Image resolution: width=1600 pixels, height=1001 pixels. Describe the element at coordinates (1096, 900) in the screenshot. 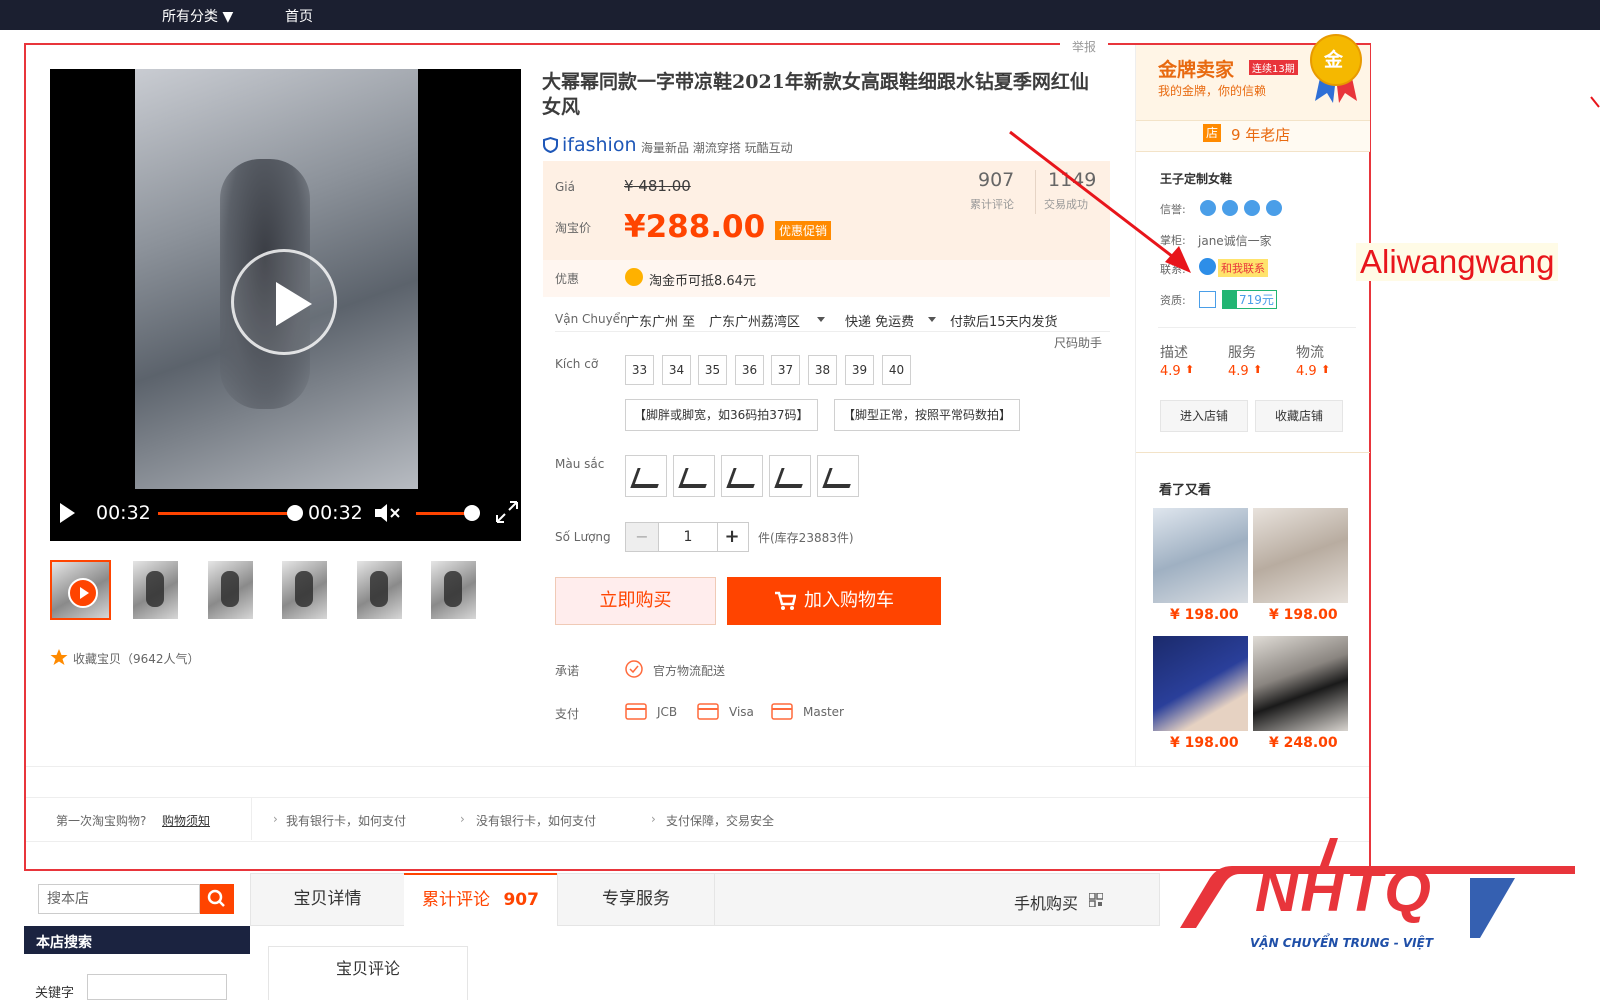

I see `qr-code-icon` at that location.